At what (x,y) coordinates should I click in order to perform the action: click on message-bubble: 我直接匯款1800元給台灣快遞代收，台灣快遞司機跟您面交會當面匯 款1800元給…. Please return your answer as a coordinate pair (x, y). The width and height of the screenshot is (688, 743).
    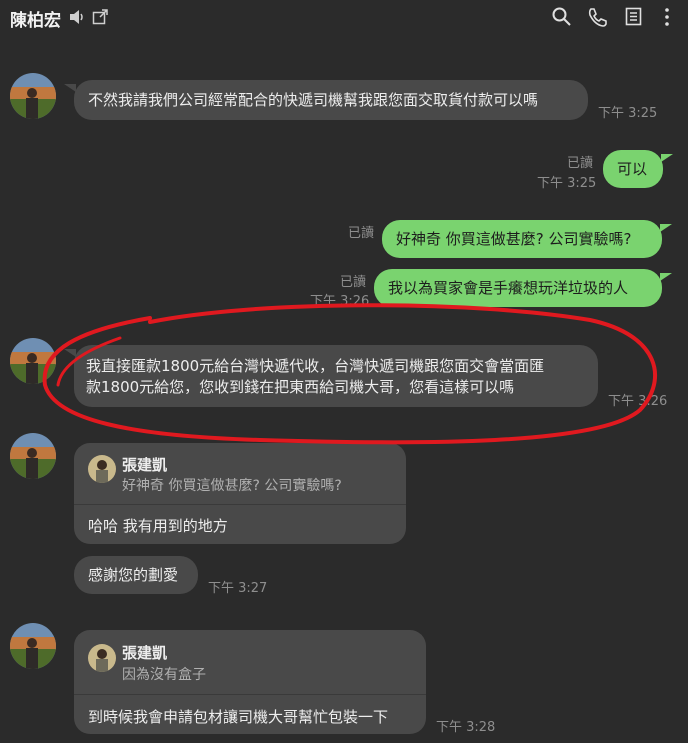
    Looking at the image, I should click on (336, 376).